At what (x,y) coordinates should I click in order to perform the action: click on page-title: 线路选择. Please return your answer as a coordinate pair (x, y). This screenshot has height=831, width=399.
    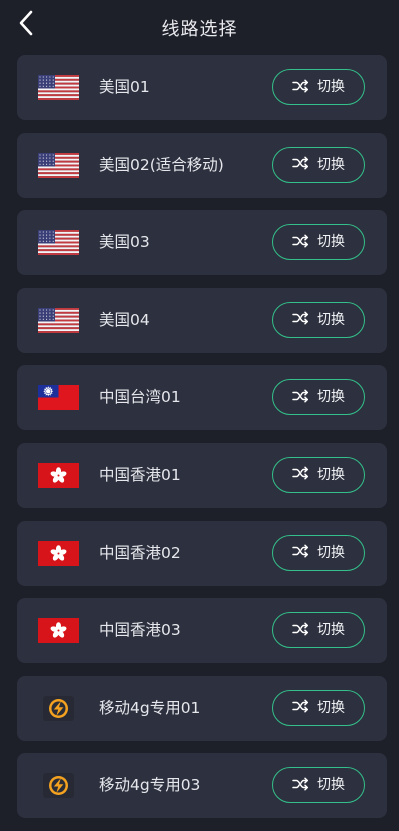
    Looking at the image, I should click on (199, 29).